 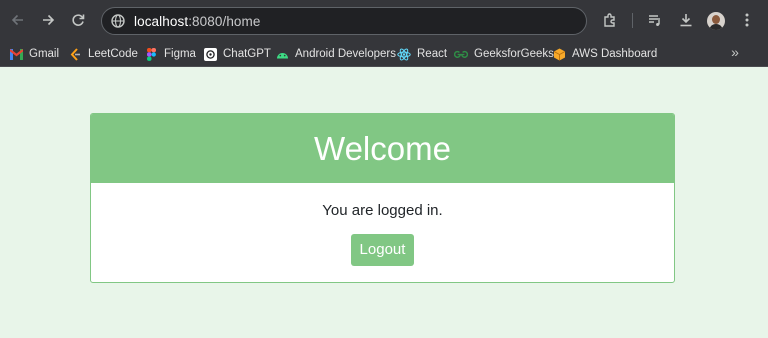 I want to click on forward-arrow-icon, so click(x=49, y=20).